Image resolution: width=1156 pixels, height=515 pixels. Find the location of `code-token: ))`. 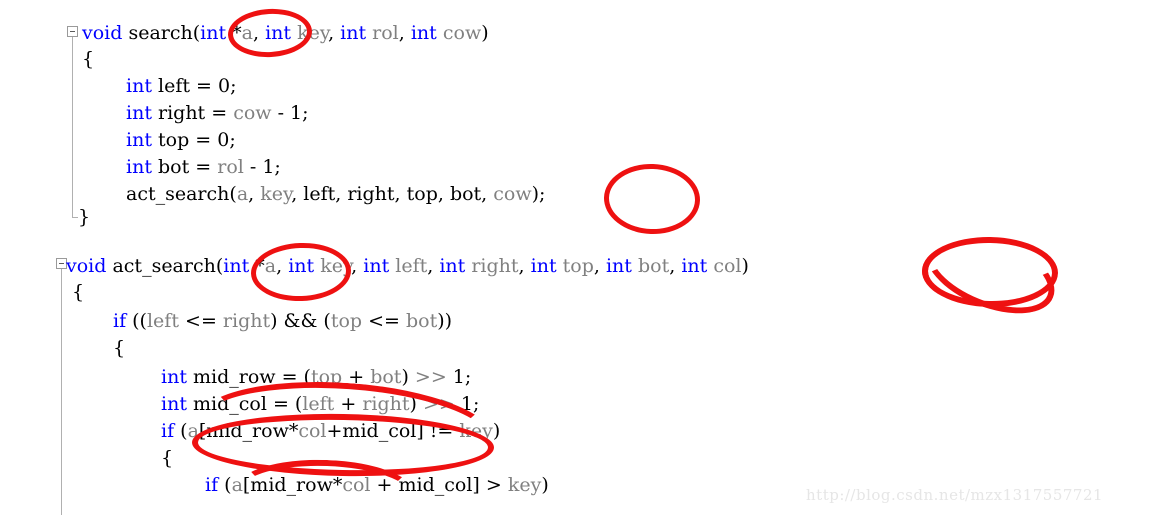

code-token: )) is located at coordinates (445, 321).